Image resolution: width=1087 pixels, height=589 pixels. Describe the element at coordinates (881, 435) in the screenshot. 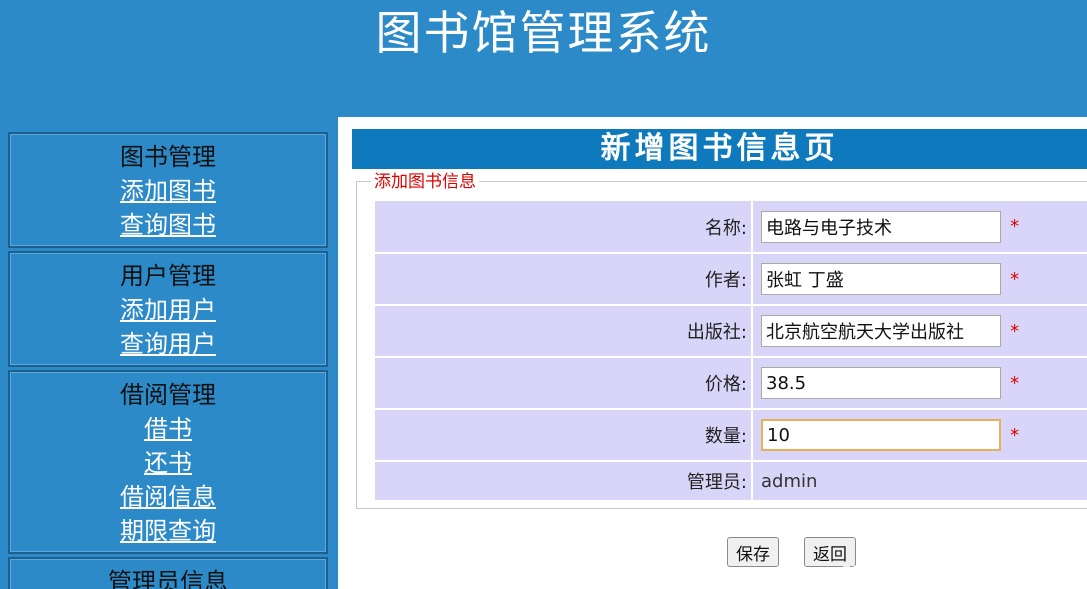

I see `quantity-input` at that location.